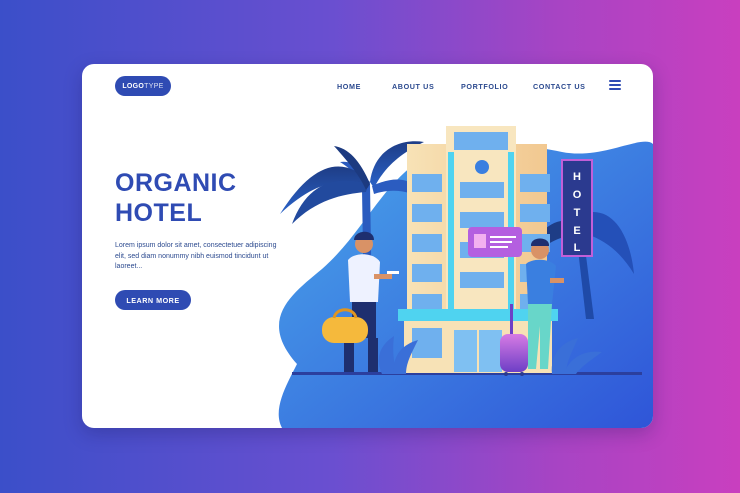 The width and height of the screenshot is (740, 493). I want to click on hotel-sign-icon: H O T E L, so click(577, 208).